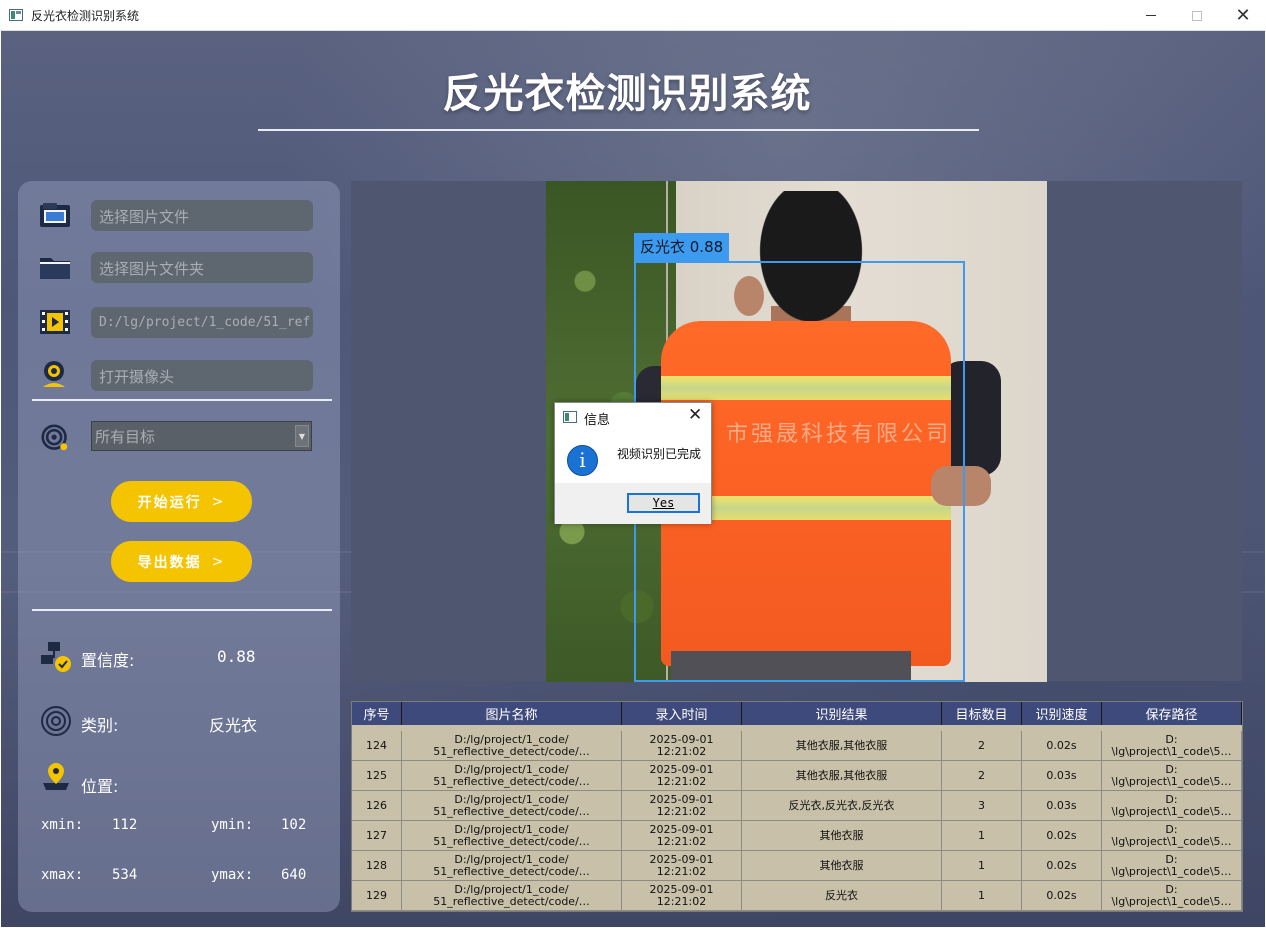 Image resolution: width=1266 pixels, height=928 pixels. I want to click on panel-divider, so click(182, 400).